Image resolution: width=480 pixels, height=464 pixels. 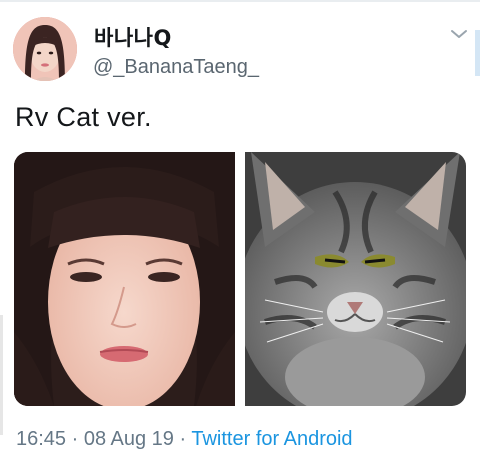 What do you see at coordinates (83, 117) in the screenshot?
I see `tweet-text: Rv Cat ver.` at bounding box center [83, 117].